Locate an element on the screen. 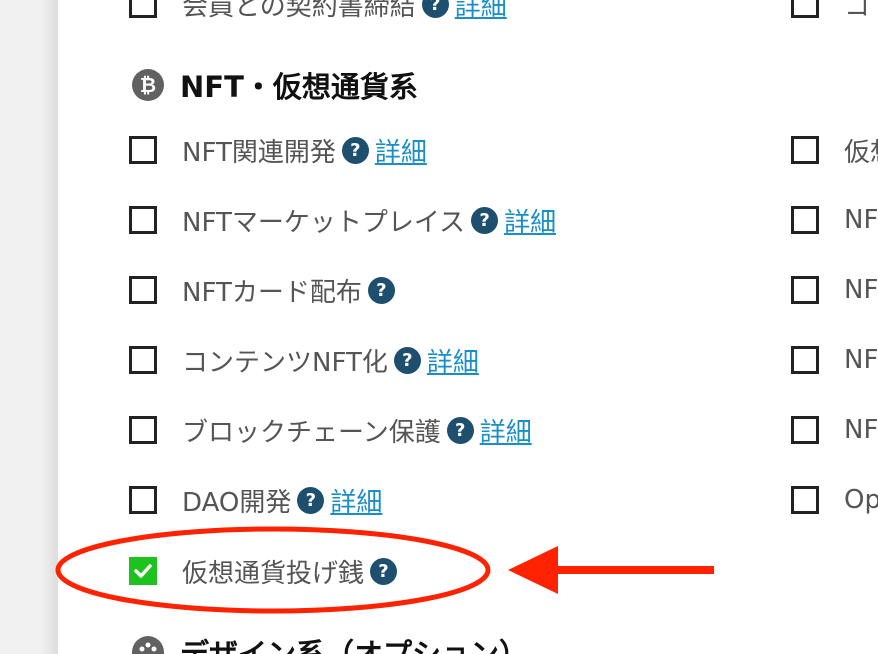 Image resolution: width=878 pixels, height=654 pixels. option-row-content-nft: コンテンツNFT化 ? 詳細 is located at coordinates (304, 360).